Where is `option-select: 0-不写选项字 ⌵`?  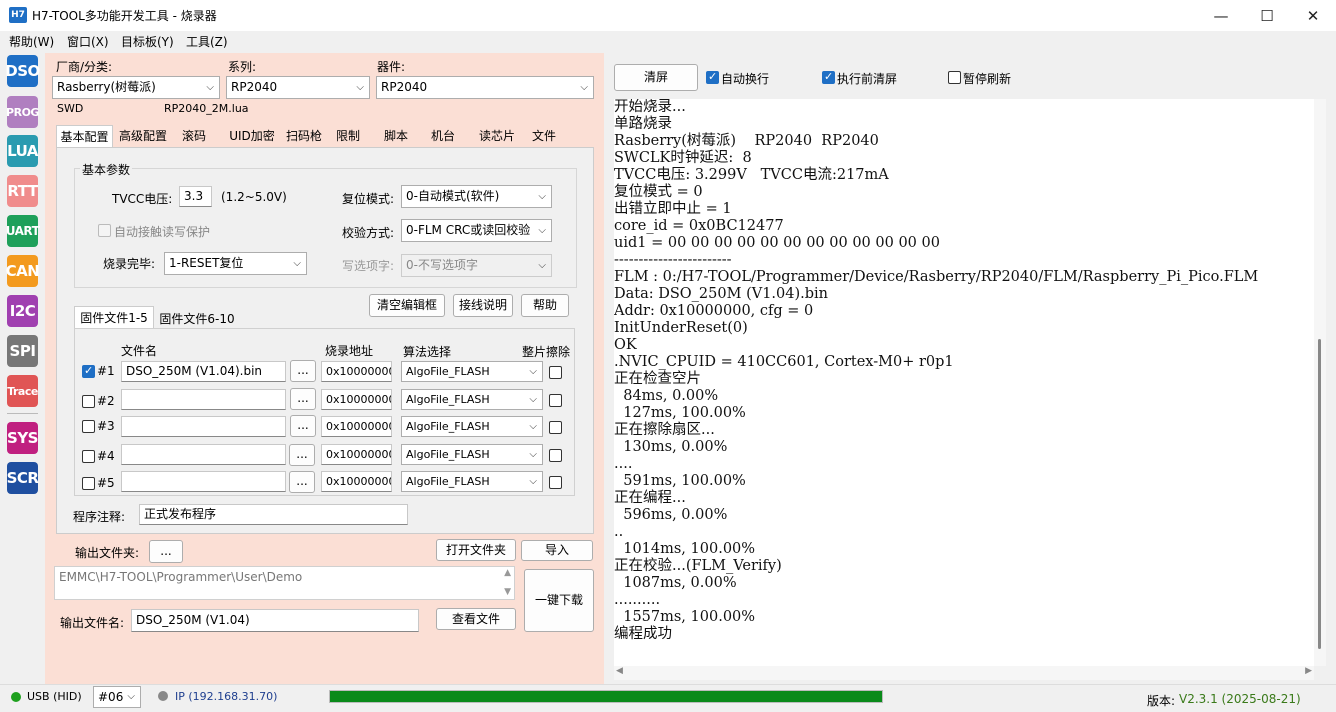 option-select: 0-不写选项字 ⌵ is located at coordinates (476, 265).